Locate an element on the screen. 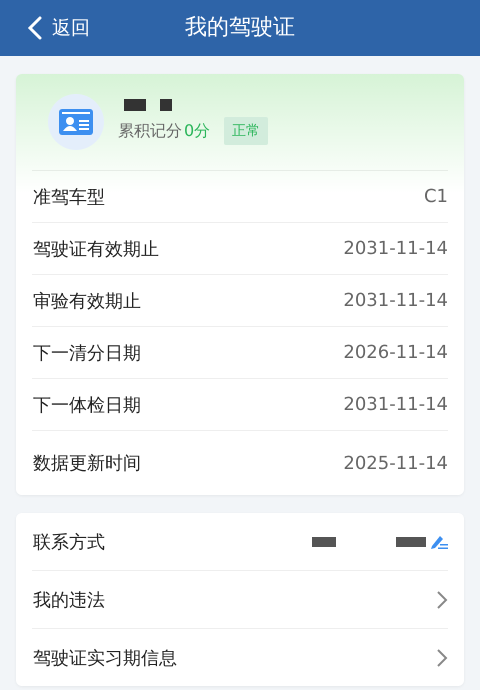  field-value: C1 is located at coordinates (436, 196).